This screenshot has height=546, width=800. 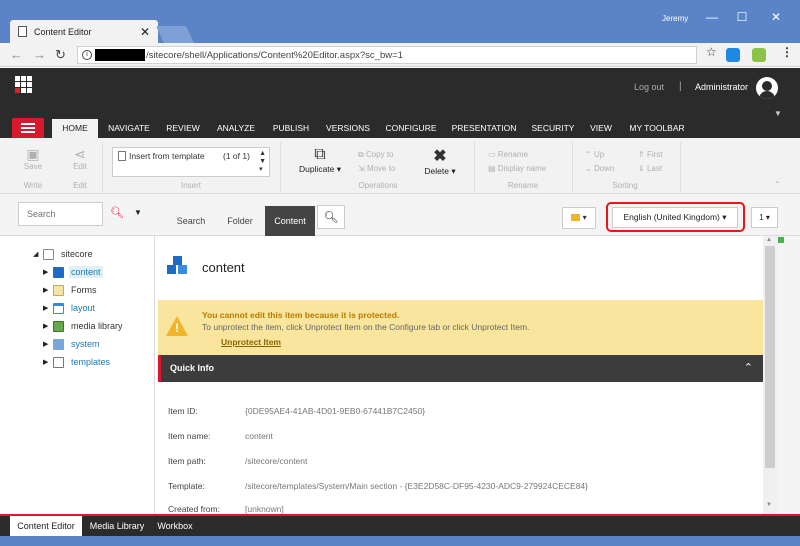 I want to click on hamburger-menu-icon, so click(x=28, y=128).